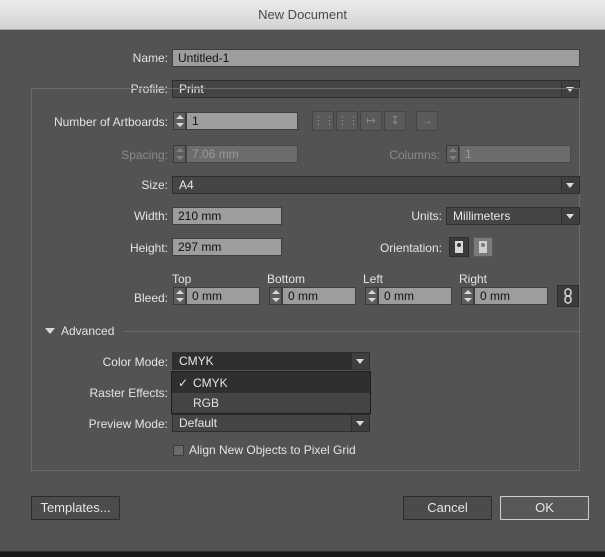  What do you see at coordinates (242, 121) in the screenshot?
I see `artboards-input: 1` at bounding box center [242, 121].